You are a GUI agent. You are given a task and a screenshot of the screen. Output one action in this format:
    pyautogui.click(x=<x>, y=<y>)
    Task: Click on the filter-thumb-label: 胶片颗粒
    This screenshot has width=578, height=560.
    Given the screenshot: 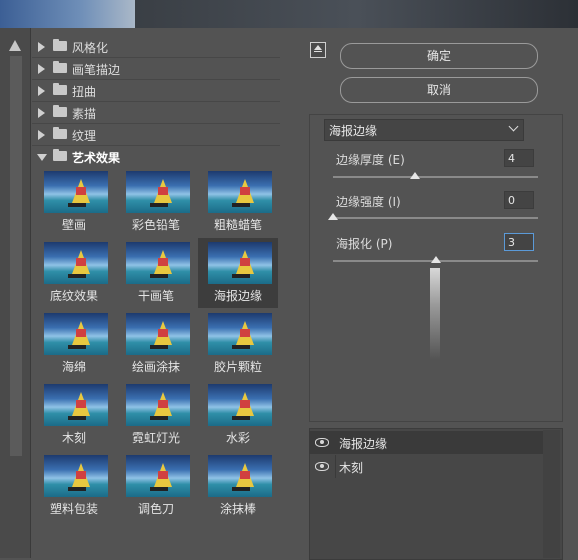 What is the action you would take?
    pyautogui.click(x=237, y=367)
    